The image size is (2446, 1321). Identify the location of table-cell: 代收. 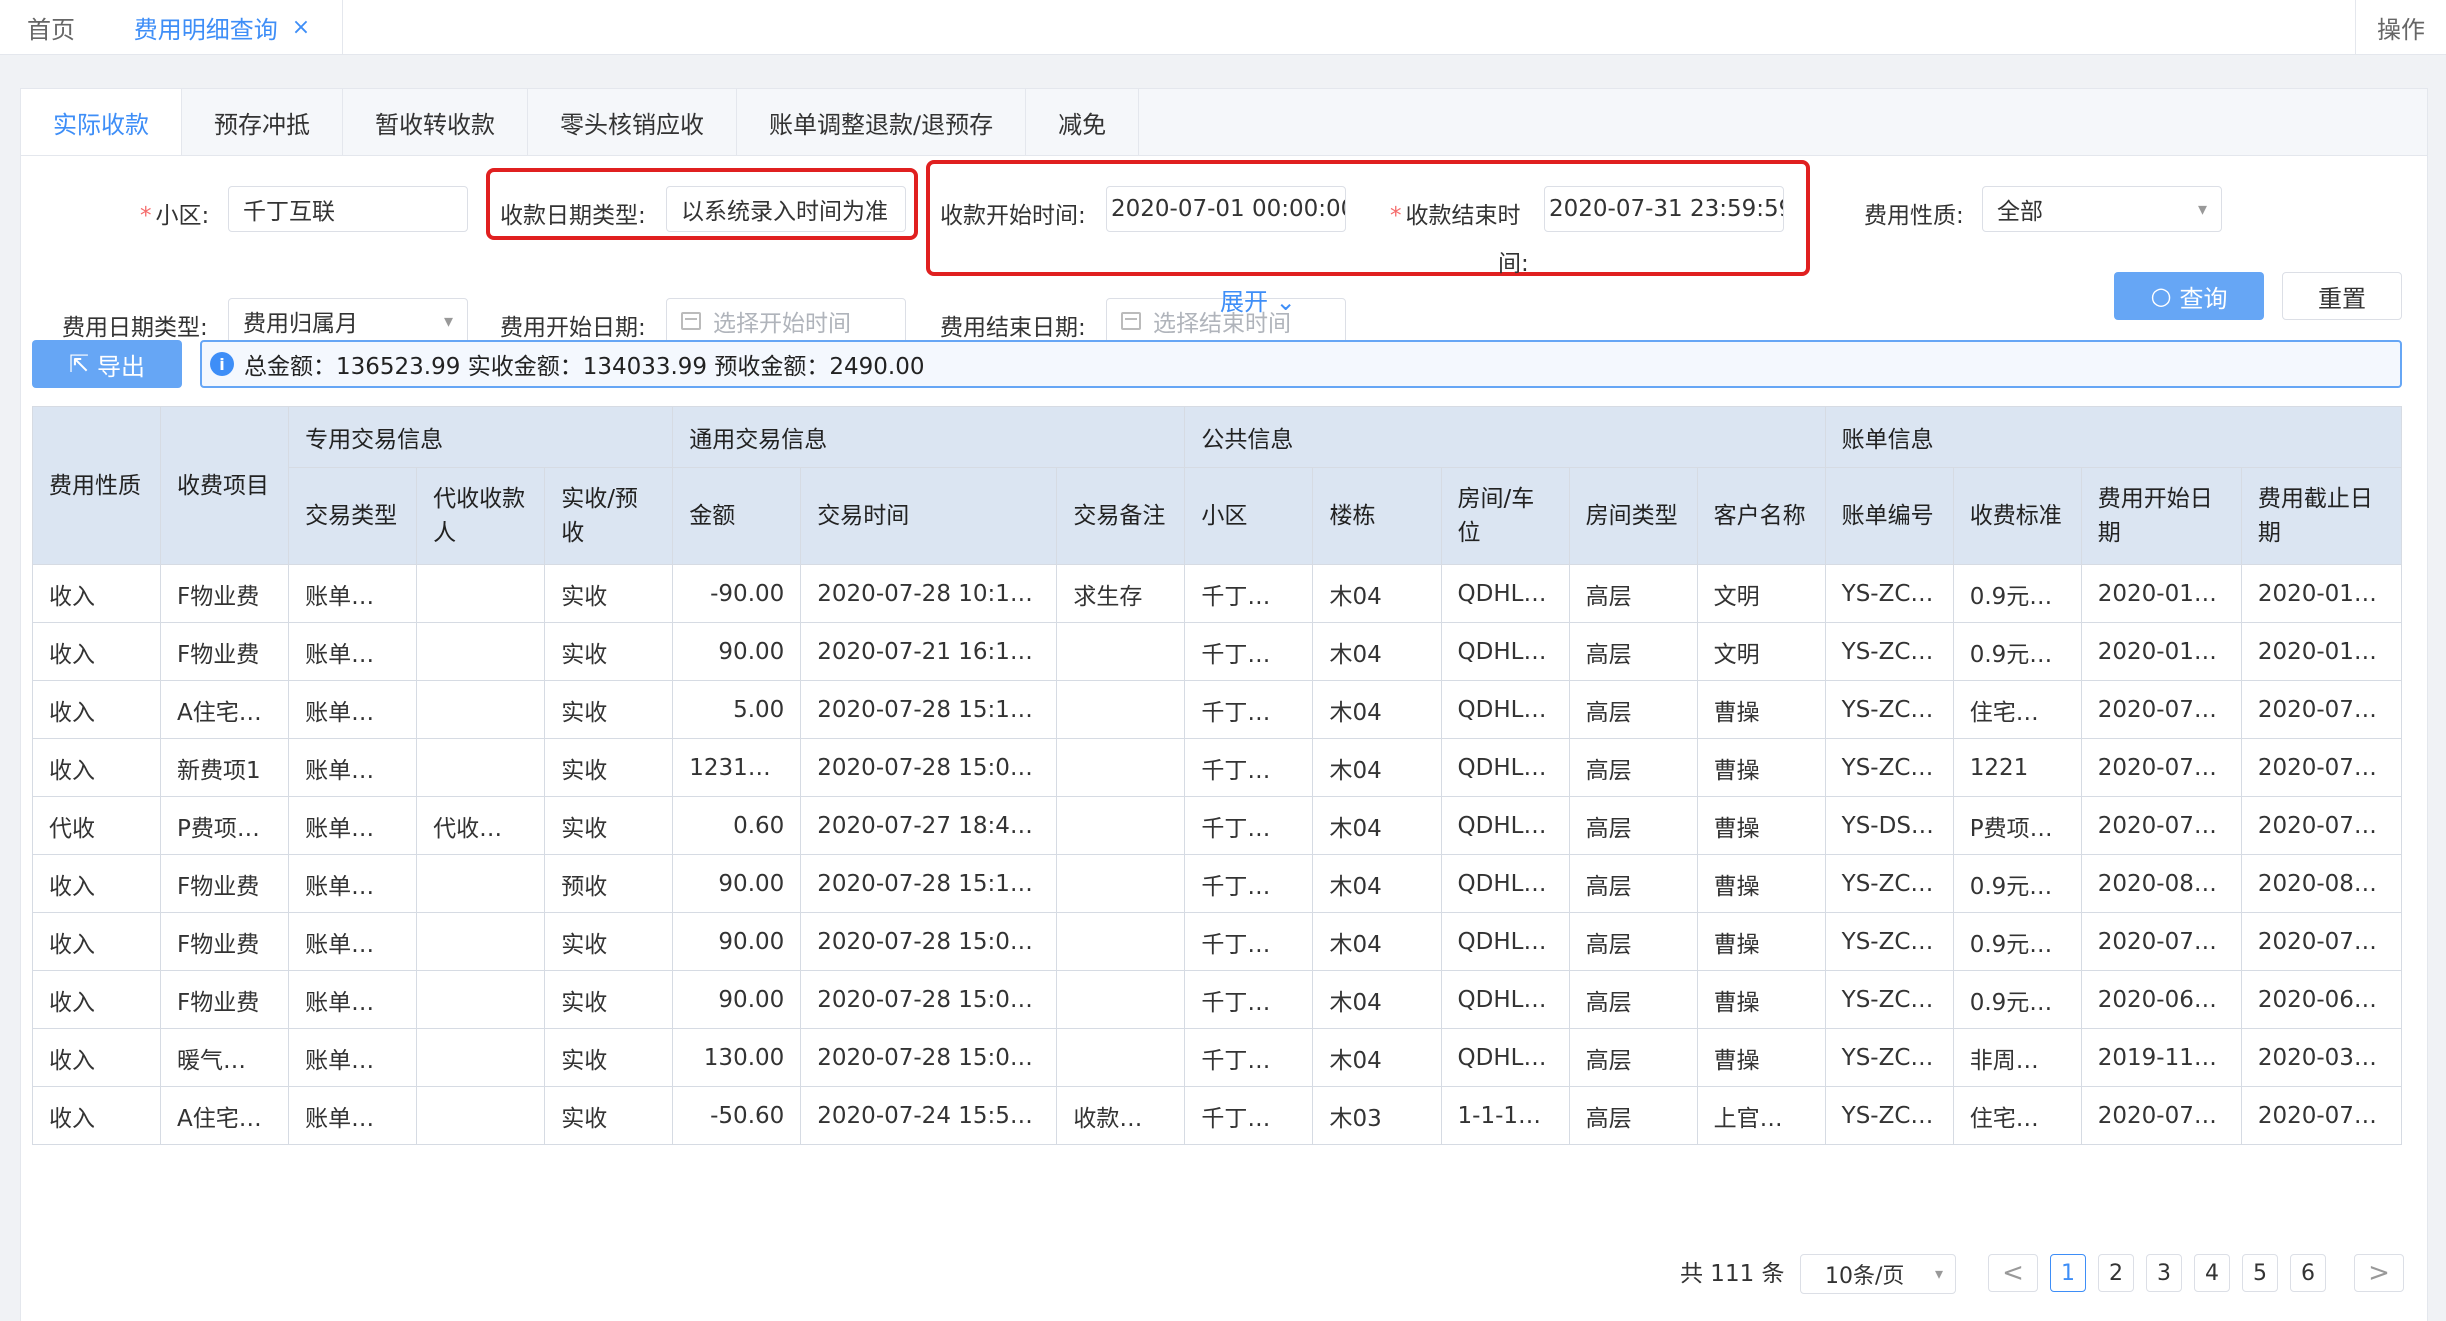
(96, 825).